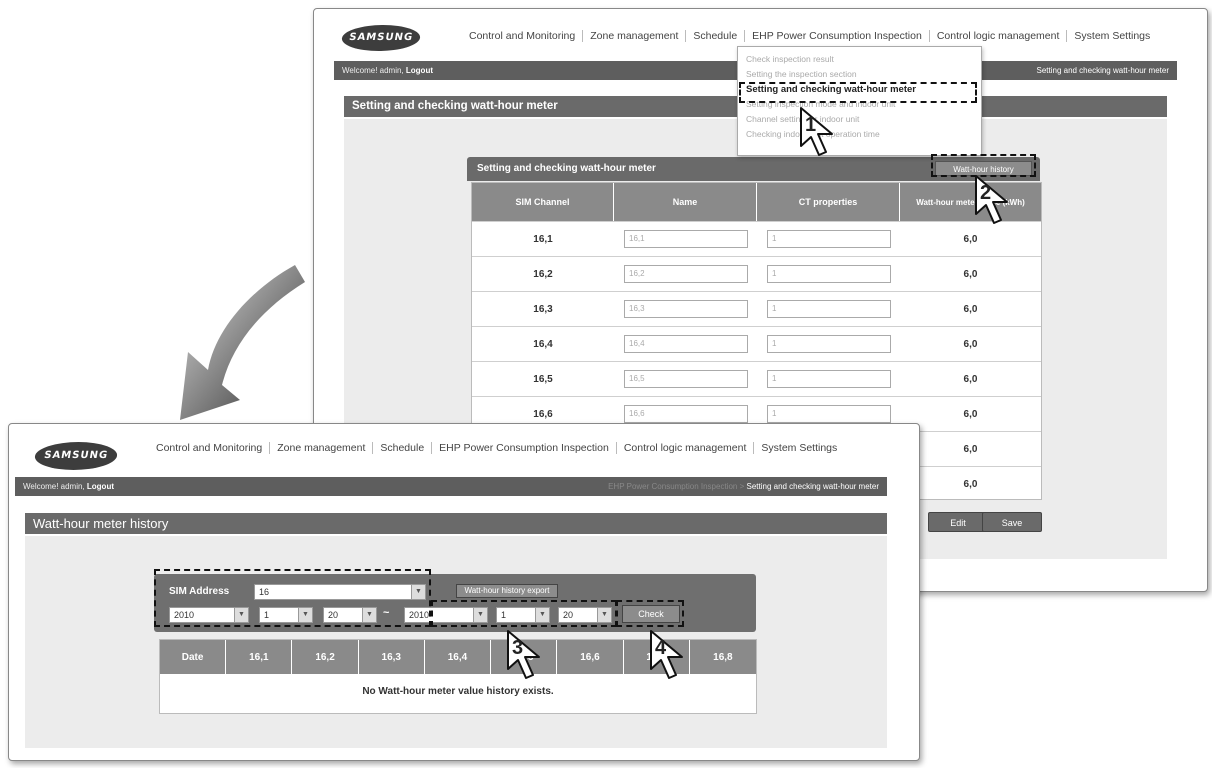 This screenshot has height=768, width=1212. Describe the element at coordinates (1012, 522) in the screenshot. I see `save-button: Save` at that location.